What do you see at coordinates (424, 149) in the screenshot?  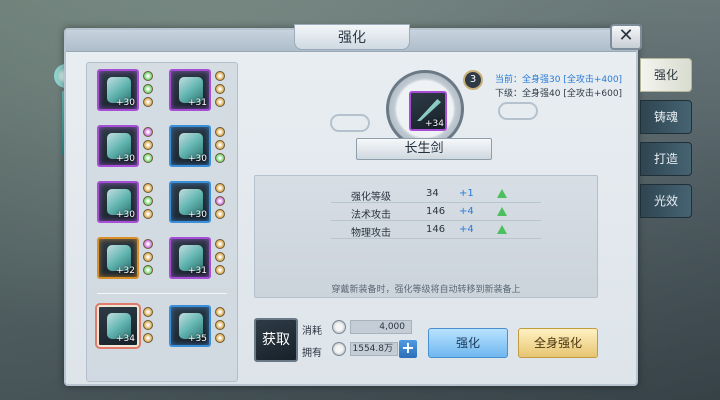 I see `weapon-name: 长生剑` at bounding box center [424, 149].